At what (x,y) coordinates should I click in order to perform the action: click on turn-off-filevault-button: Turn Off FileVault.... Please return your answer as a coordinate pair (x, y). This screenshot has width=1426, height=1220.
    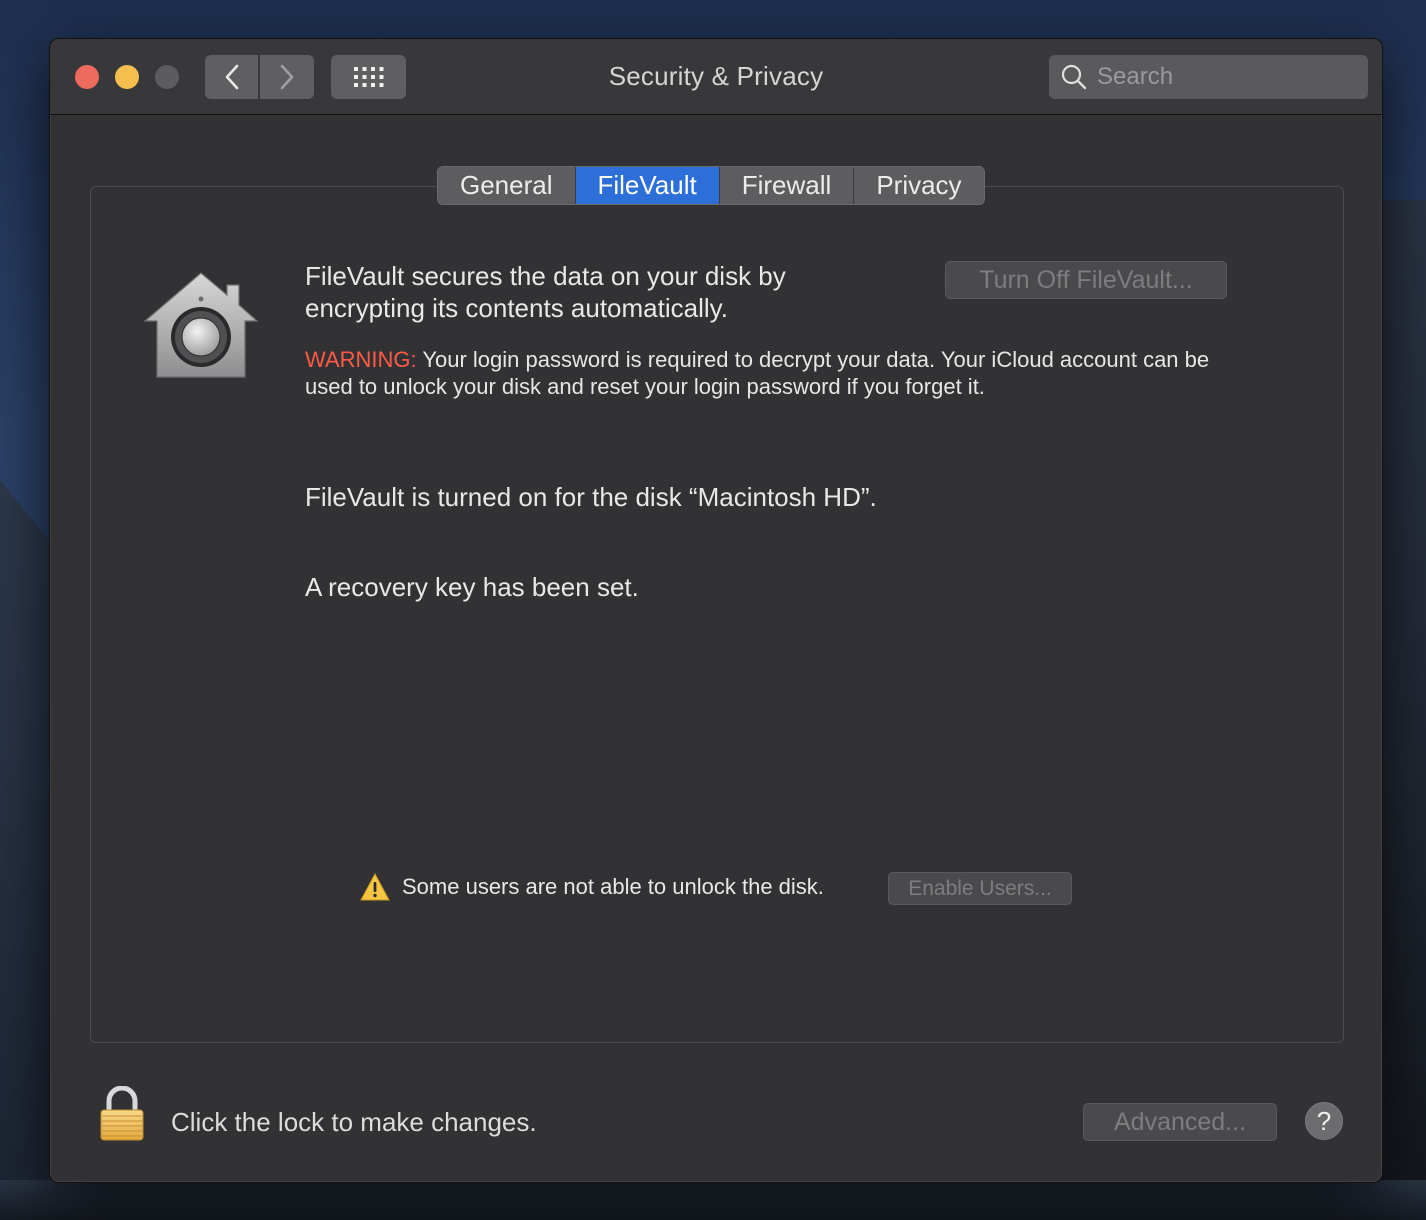
    Looking at the image, I should click on (1086, 280).